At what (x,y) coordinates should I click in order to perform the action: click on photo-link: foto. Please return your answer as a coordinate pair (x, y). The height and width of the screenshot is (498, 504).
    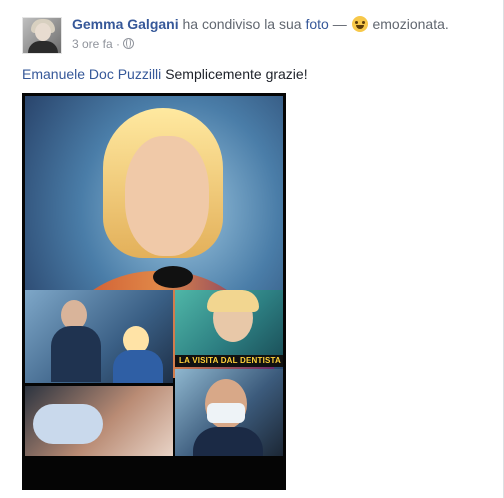
    Looking at the image, I should click on (316, 24).